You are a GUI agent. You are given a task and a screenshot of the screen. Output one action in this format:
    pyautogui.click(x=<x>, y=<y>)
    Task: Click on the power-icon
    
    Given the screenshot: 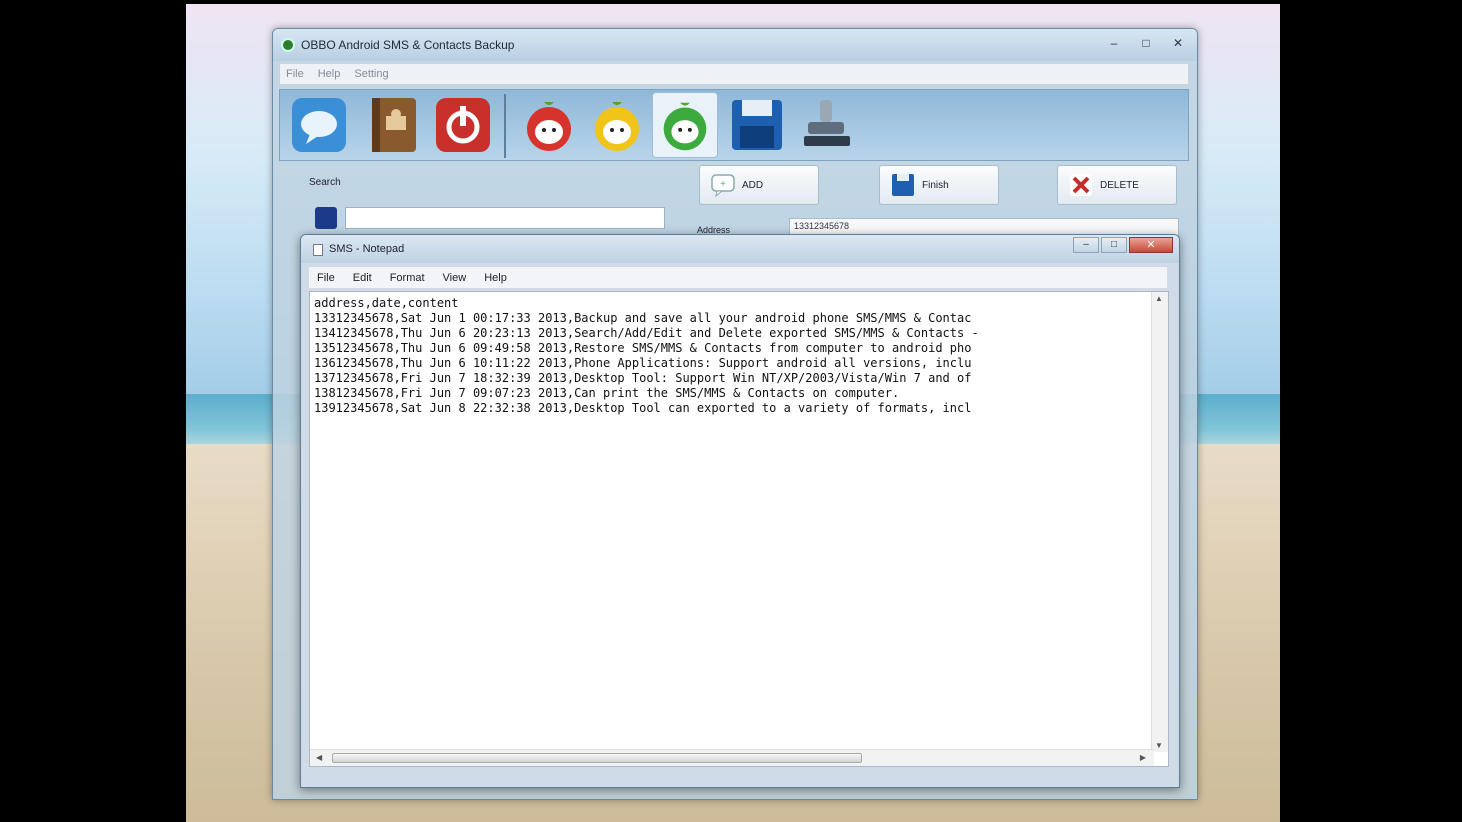 What is the action you would take?
    pyautogui.click(x=463, y=125)
    